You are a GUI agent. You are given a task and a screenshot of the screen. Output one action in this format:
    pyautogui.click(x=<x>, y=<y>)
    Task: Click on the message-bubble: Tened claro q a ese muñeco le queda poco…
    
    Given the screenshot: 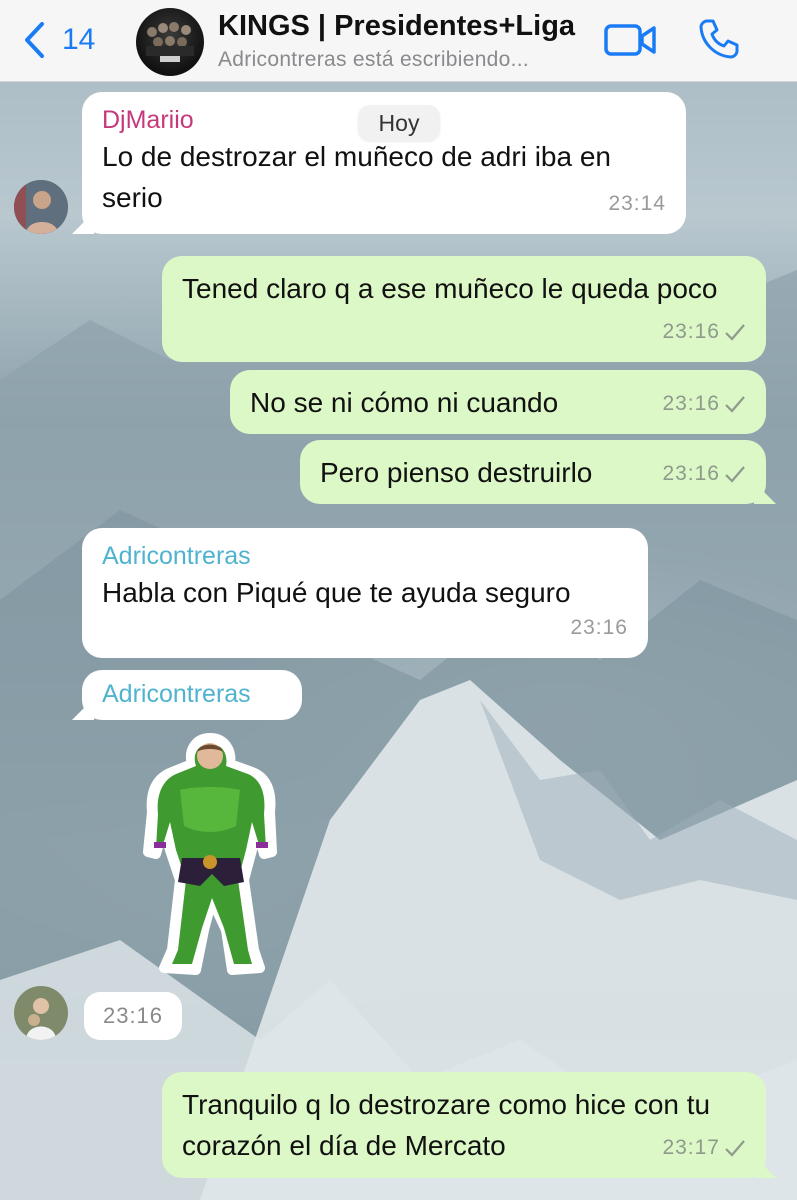 What is the action you would take?
    pyautogui.click(x=464, y=309)
    